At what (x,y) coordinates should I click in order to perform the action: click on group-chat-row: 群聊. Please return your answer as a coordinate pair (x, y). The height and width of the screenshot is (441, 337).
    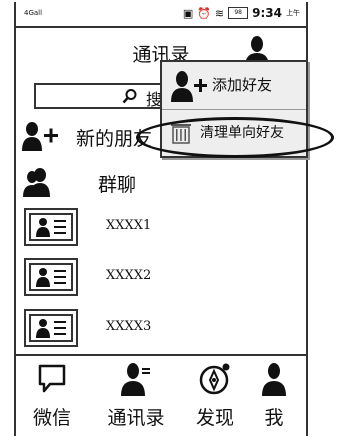
    Looking at the image, I should click on (161, 182).